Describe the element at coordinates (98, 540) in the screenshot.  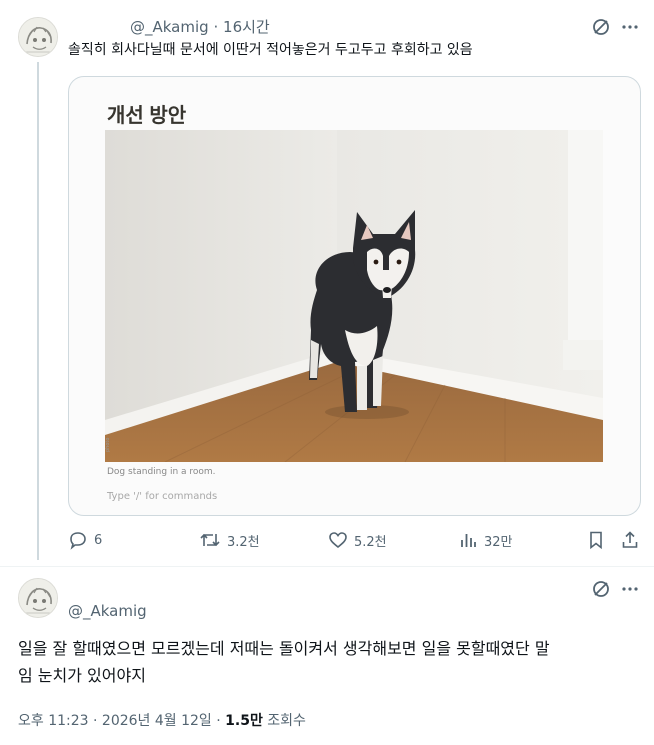
I see `reply-count: 6` at that location.